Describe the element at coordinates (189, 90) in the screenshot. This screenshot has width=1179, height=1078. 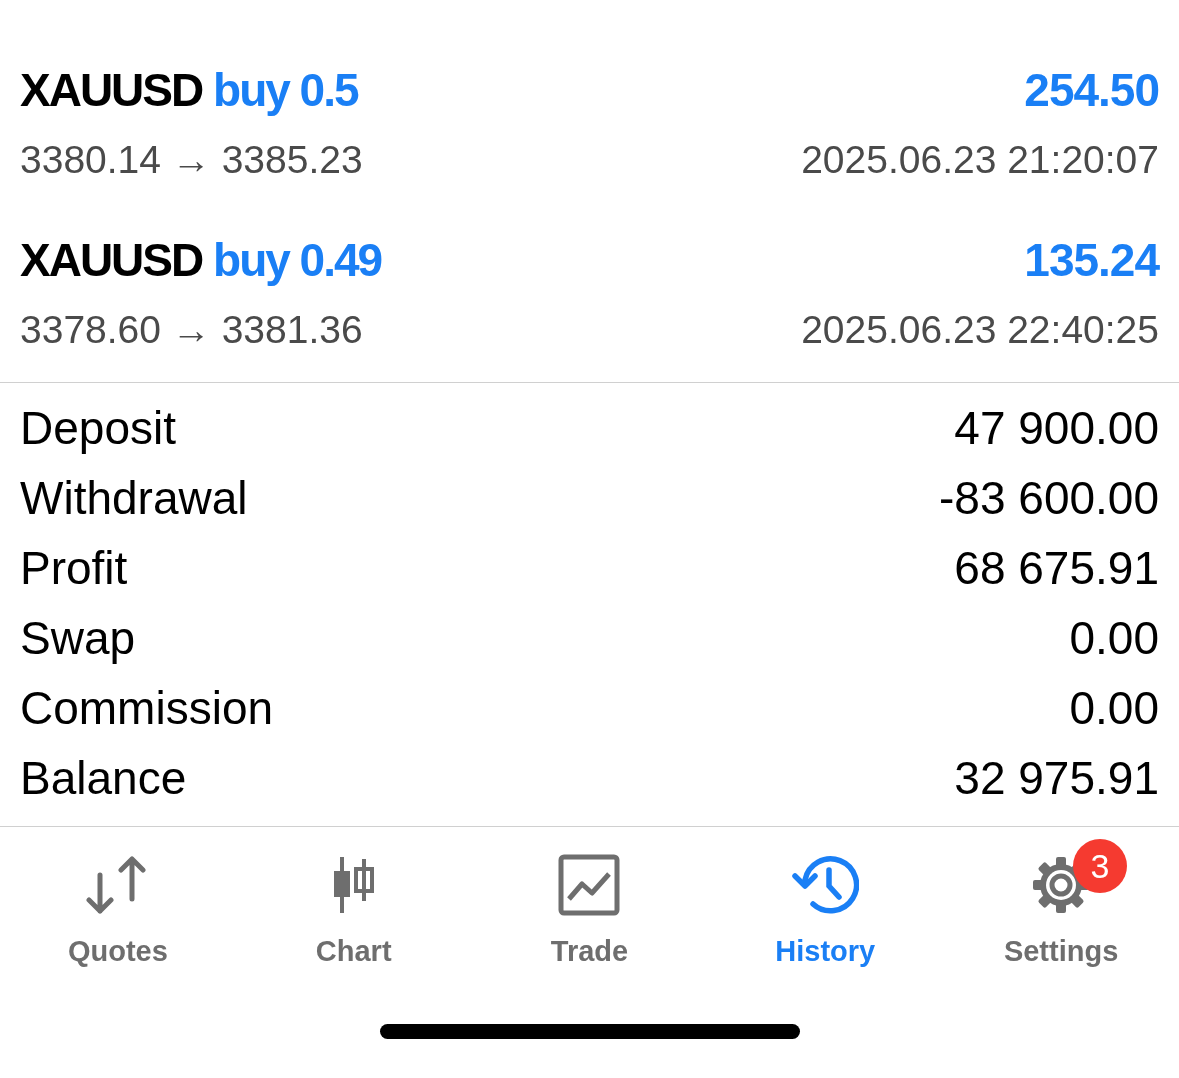
I see `deal-title: XAUUSD buy 0.5` at that location.